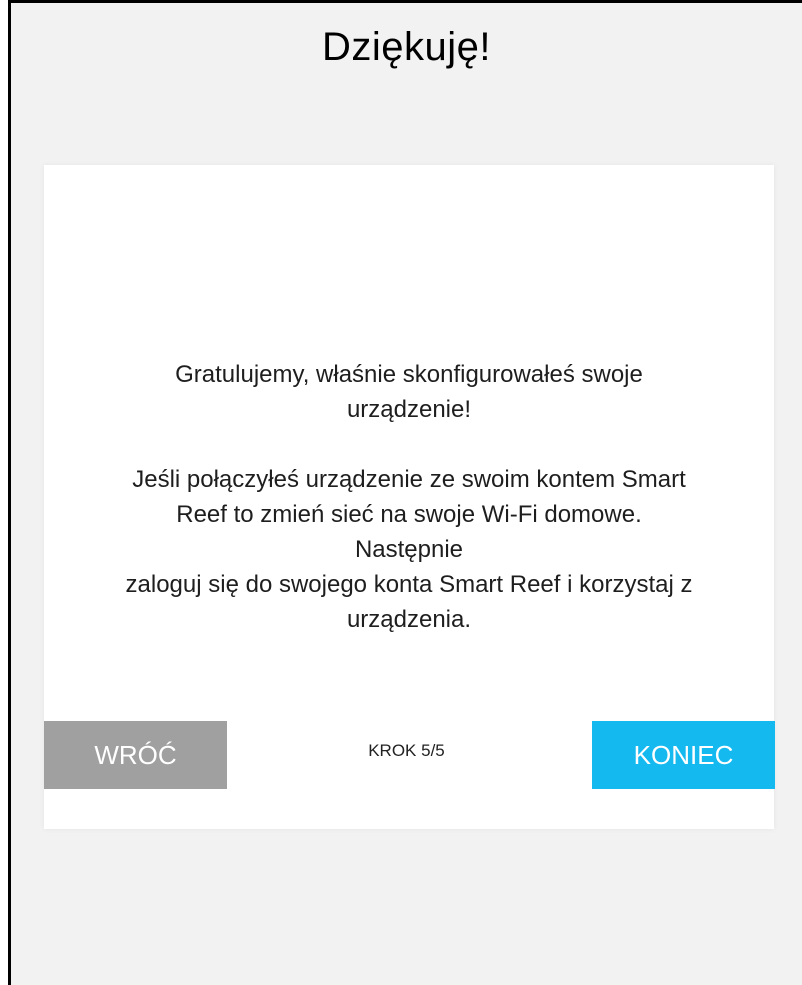  Describe the element at coordinates (406, 47) in the screenshot. I see `page-title: Dziękuję!` at that location.